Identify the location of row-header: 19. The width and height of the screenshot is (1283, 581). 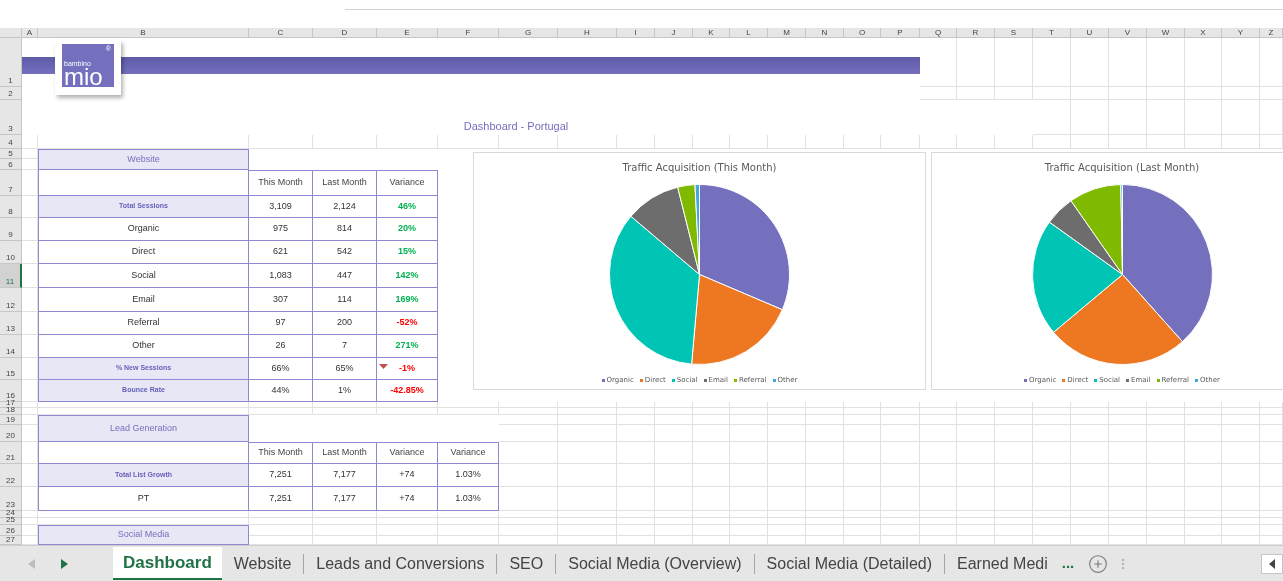
(11, 420).